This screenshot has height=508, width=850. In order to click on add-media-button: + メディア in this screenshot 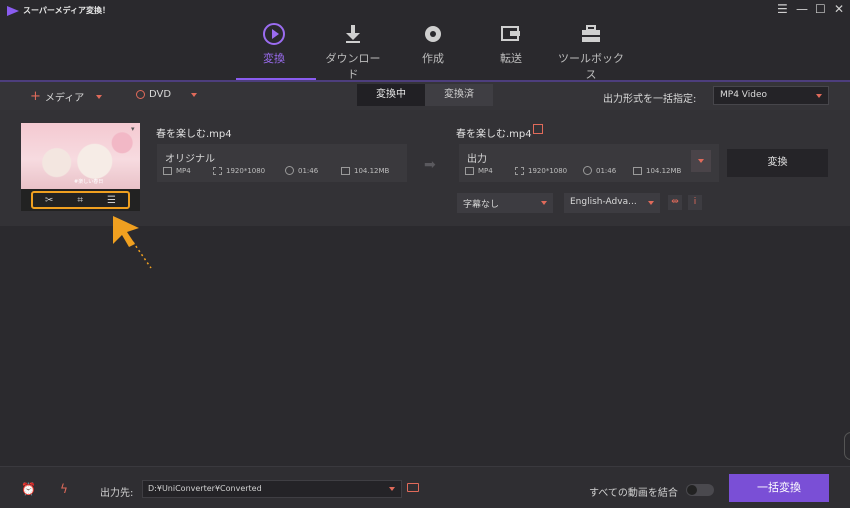, I will do `click(66, 96)`.